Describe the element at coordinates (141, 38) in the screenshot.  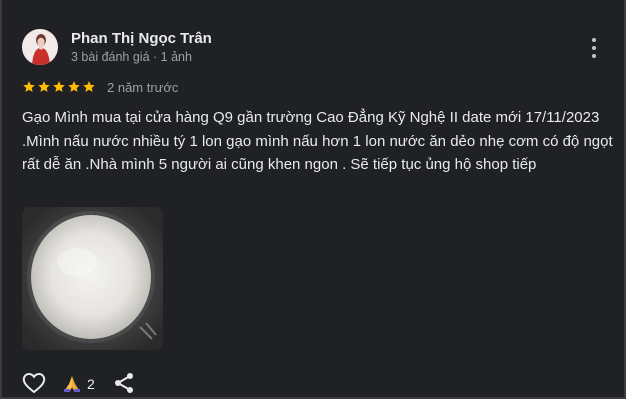
I see `author-name: Phan Thị Ngọc Trân` at that location.